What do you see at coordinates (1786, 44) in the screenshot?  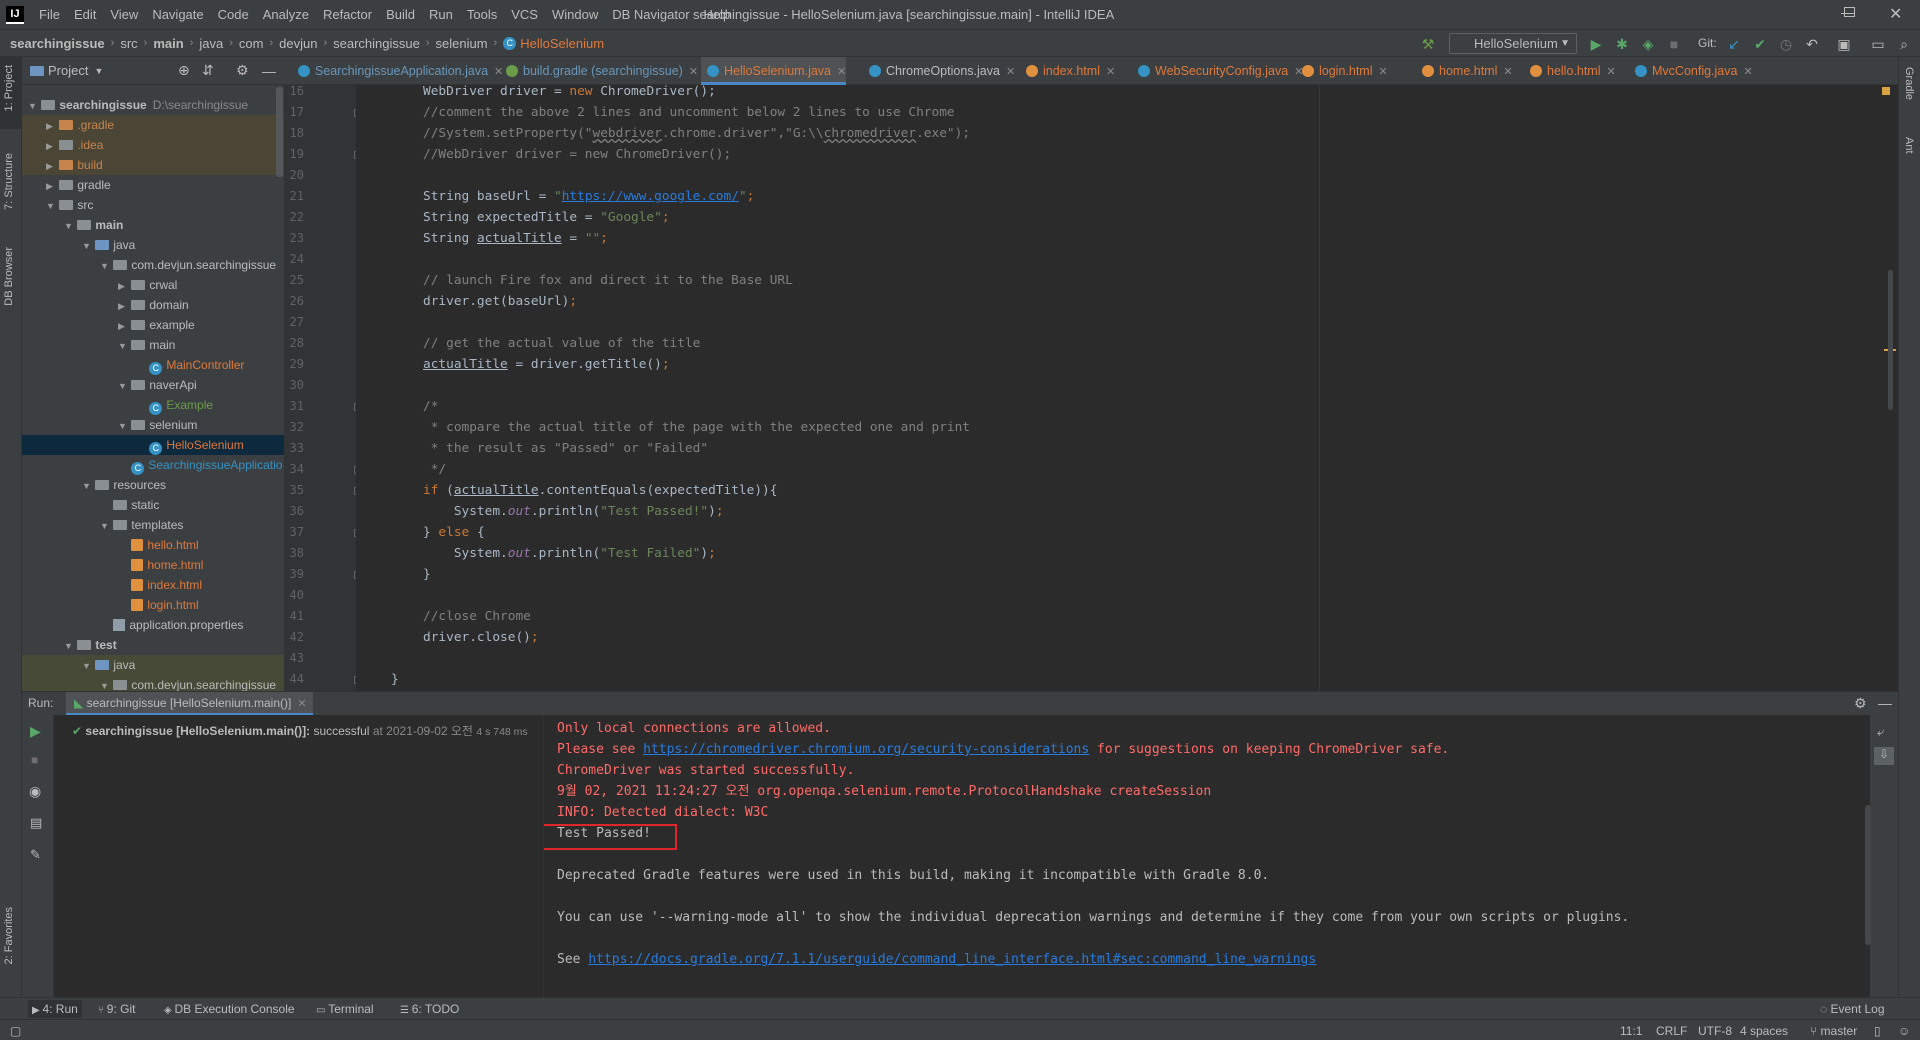 I see `git-history-icon: ◷` at bounding box center [1786, 44].